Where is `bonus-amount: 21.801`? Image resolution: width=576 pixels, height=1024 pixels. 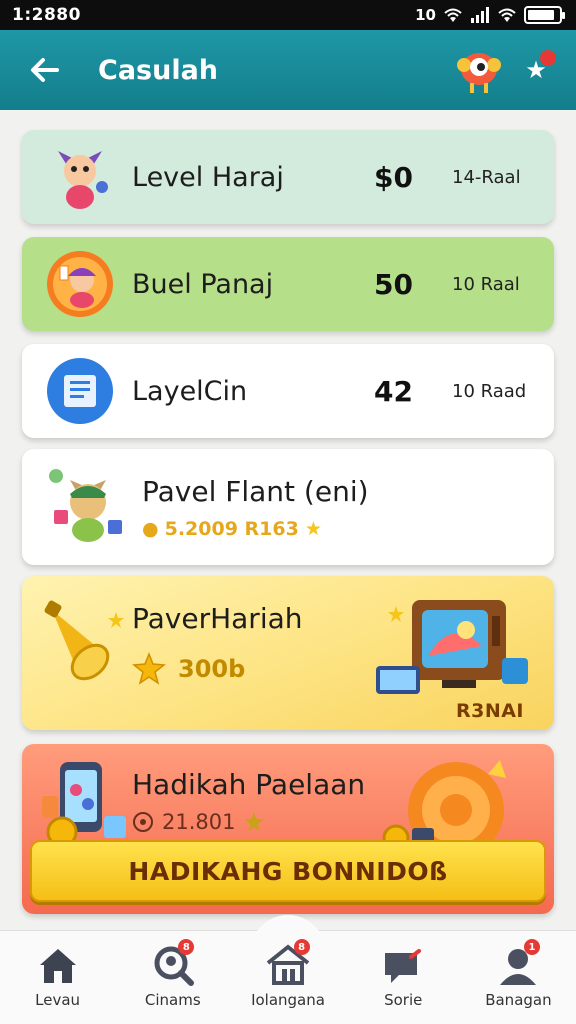
bonus-amount: 21.801 is located at coordinates (199, 822).